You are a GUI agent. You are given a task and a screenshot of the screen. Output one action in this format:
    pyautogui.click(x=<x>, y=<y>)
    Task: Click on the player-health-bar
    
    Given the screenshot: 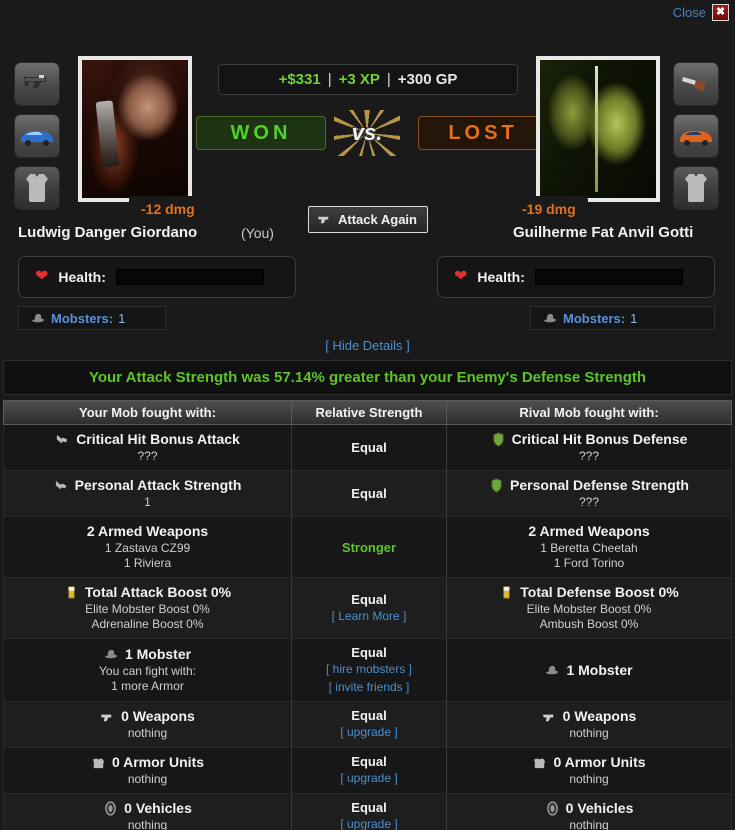 What is the action you would take?
    pyautogui.click(x=189, y=277)
    